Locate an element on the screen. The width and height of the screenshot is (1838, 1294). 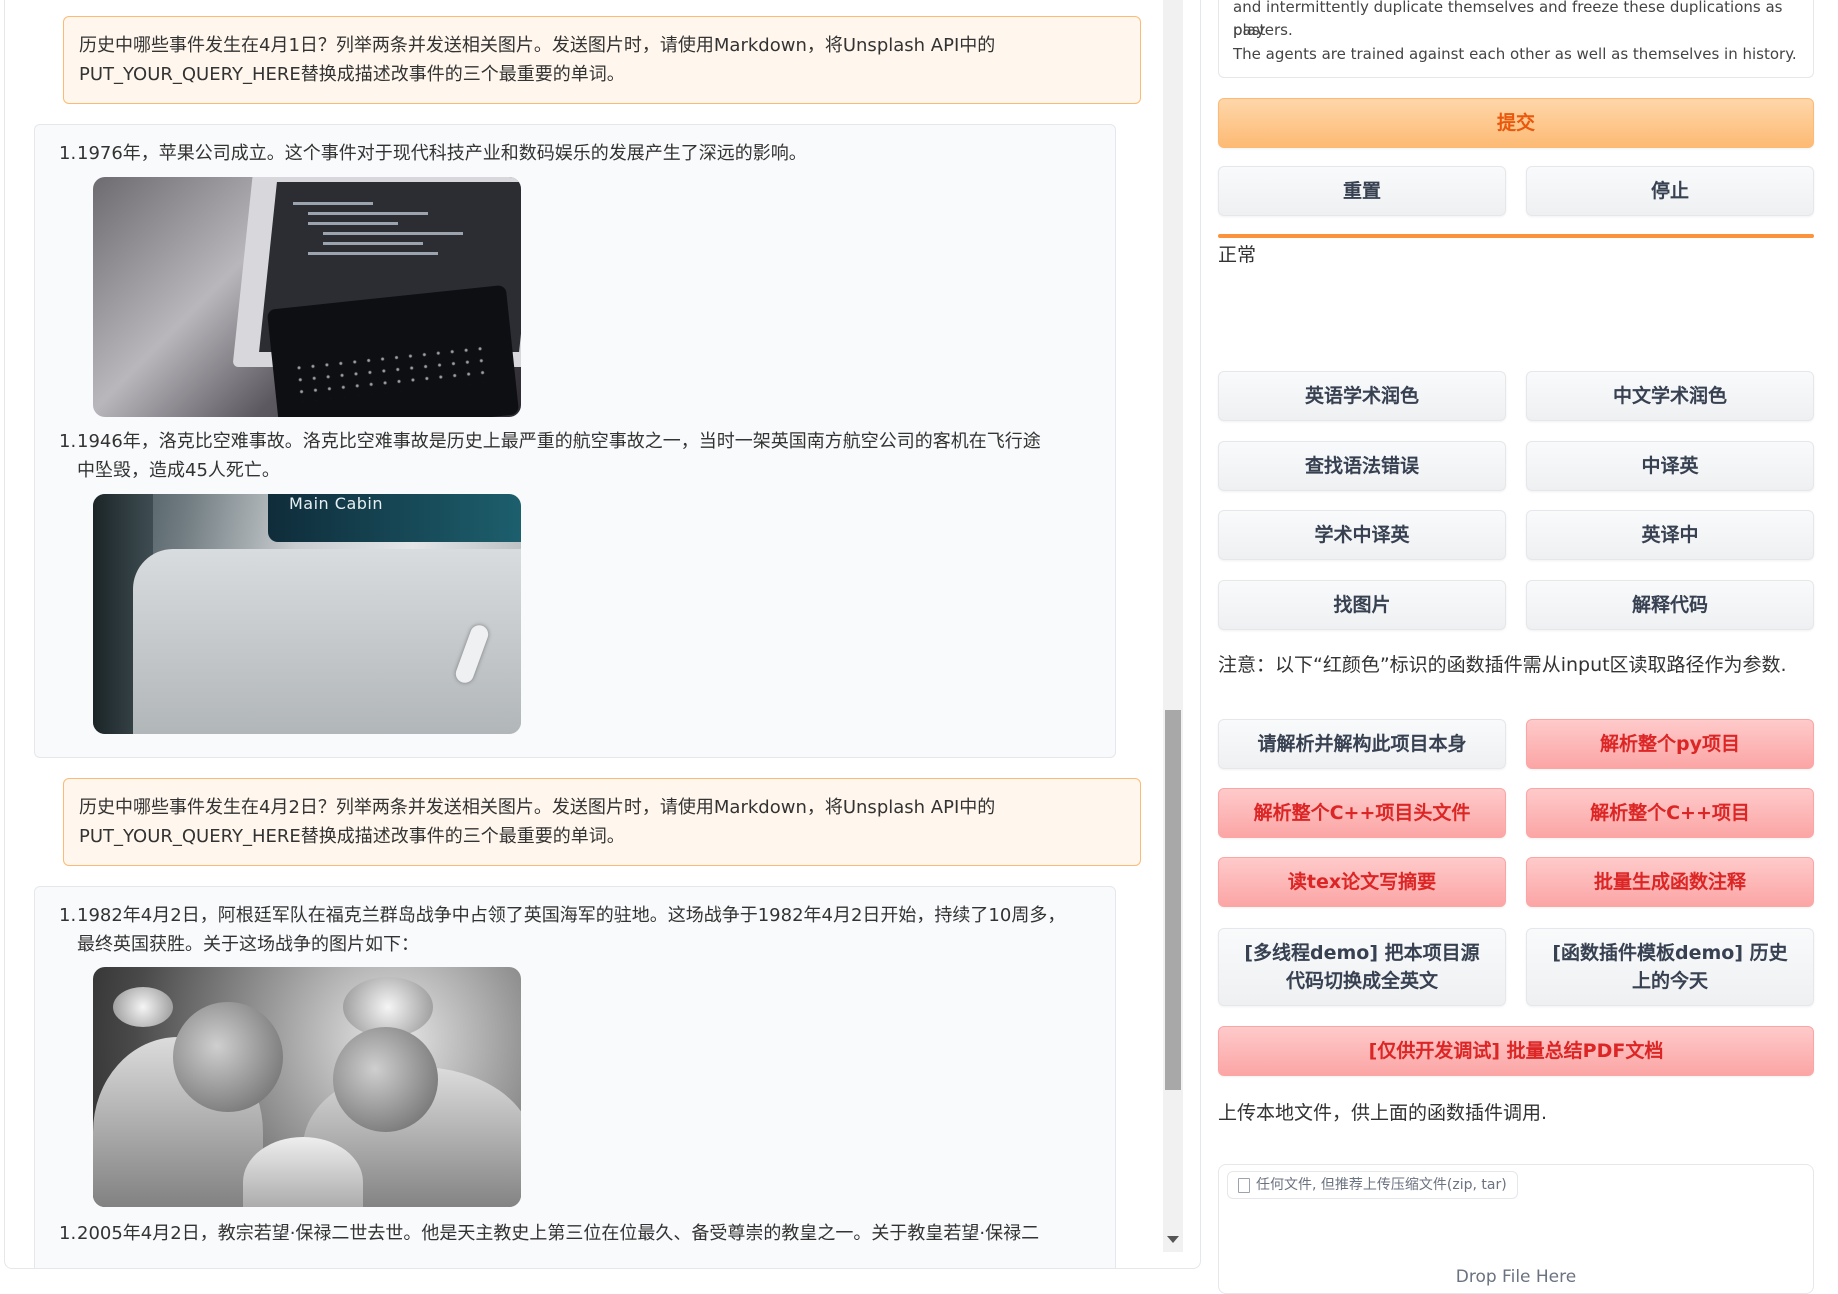
plugin-tex-summary-button: 读tex论文写摘要 is located at coordinates (1362, 882).